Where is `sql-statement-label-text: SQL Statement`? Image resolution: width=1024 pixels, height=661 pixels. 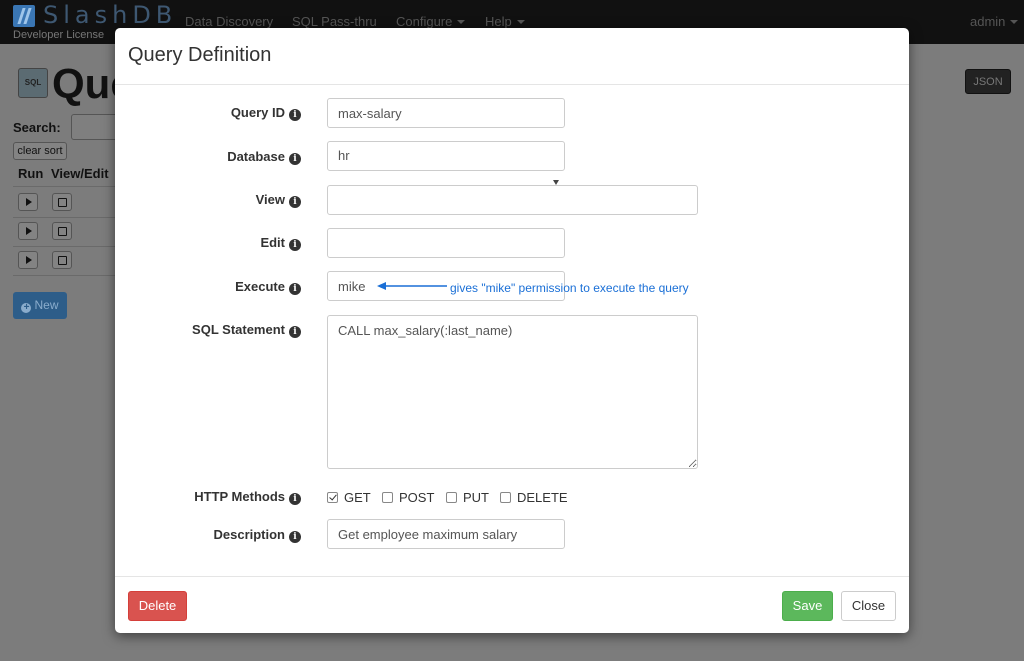 sql-statement-label-text: SQL Statement is located at coordinates (238, 329).